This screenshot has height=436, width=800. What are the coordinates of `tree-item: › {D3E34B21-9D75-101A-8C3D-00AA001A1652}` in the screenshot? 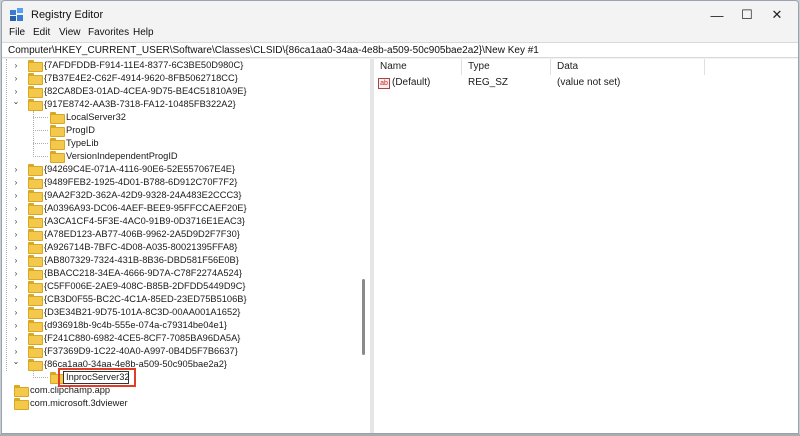 It's located at (180, 312).